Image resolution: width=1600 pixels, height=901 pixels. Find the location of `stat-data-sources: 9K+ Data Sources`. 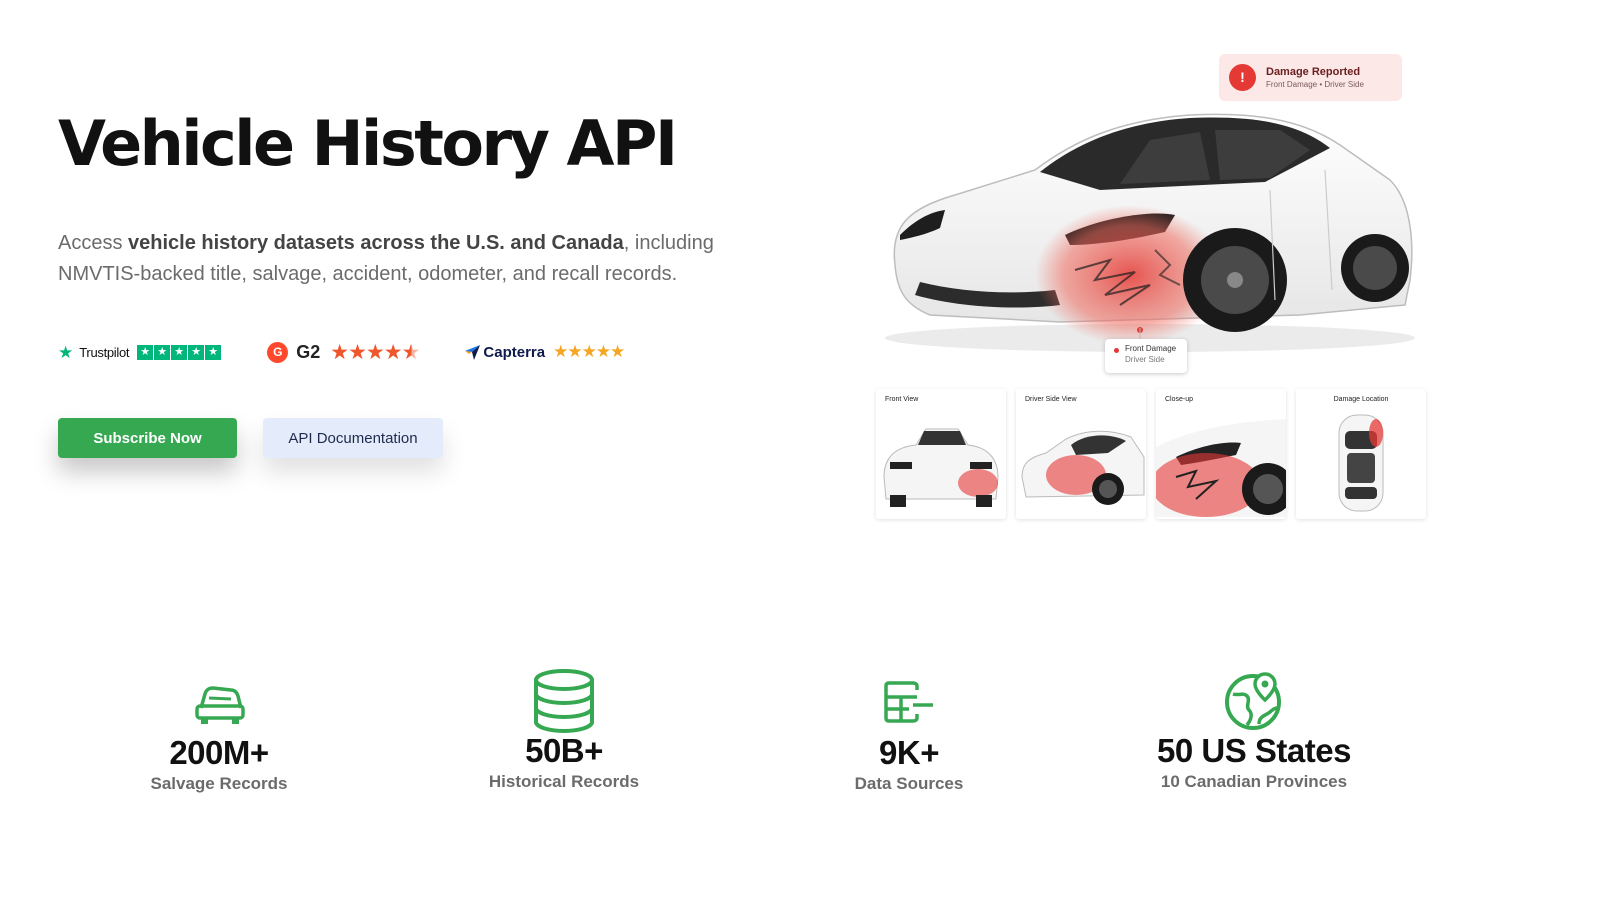

stat-data-sources: 9K+ Data Sources is located at coordinates (909, 736).